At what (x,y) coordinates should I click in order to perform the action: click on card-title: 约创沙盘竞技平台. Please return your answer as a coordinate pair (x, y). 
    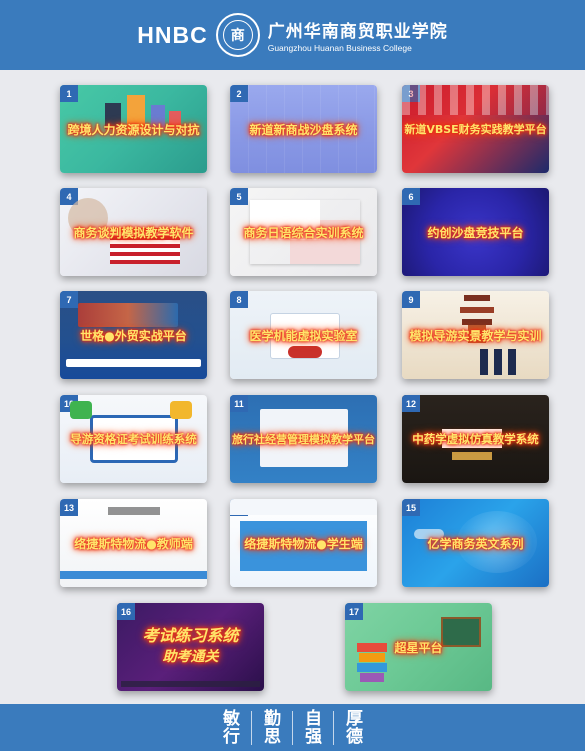
    Looking at the image, I should click on (475, 232).